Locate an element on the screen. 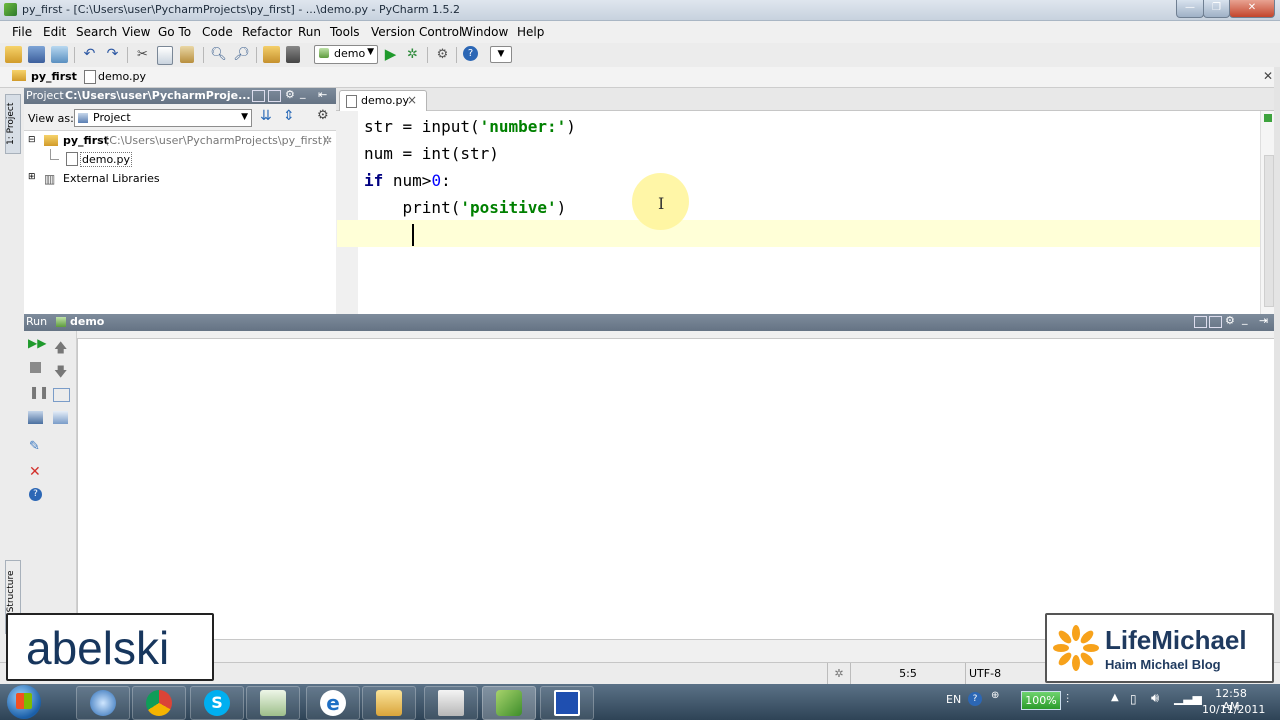 The width and height of the screenshot is (1280, 720). collapse-all-icon: ⇕ is located at coordinates (289, 116).